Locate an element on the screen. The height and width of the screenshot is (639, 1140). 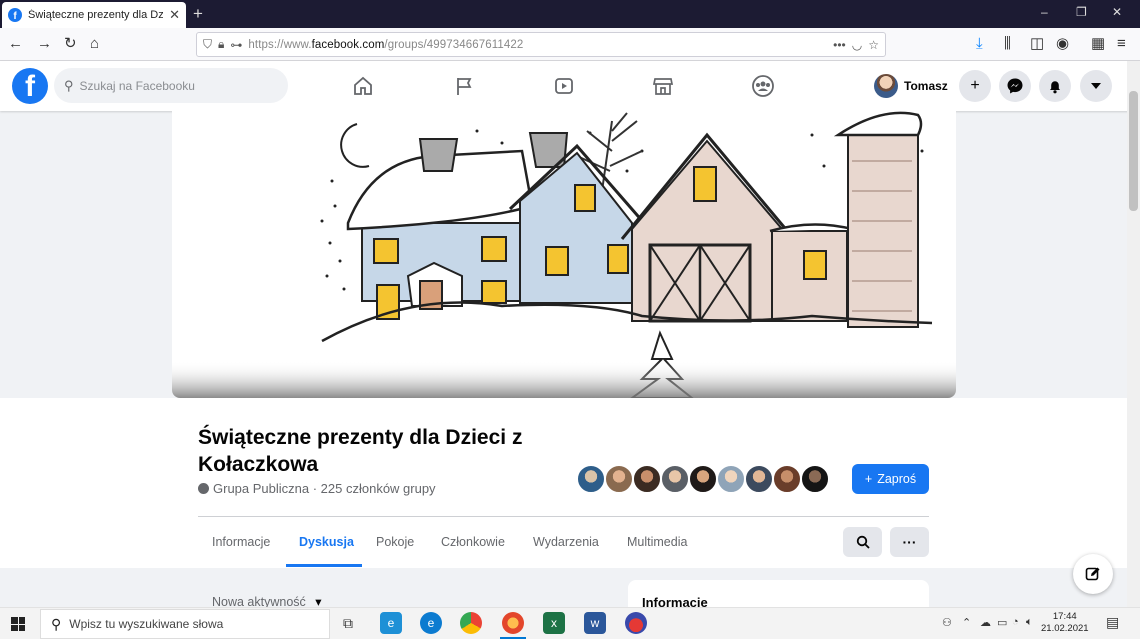
clock-date: 21.02.2021 is located at coordinates (1065, 628).